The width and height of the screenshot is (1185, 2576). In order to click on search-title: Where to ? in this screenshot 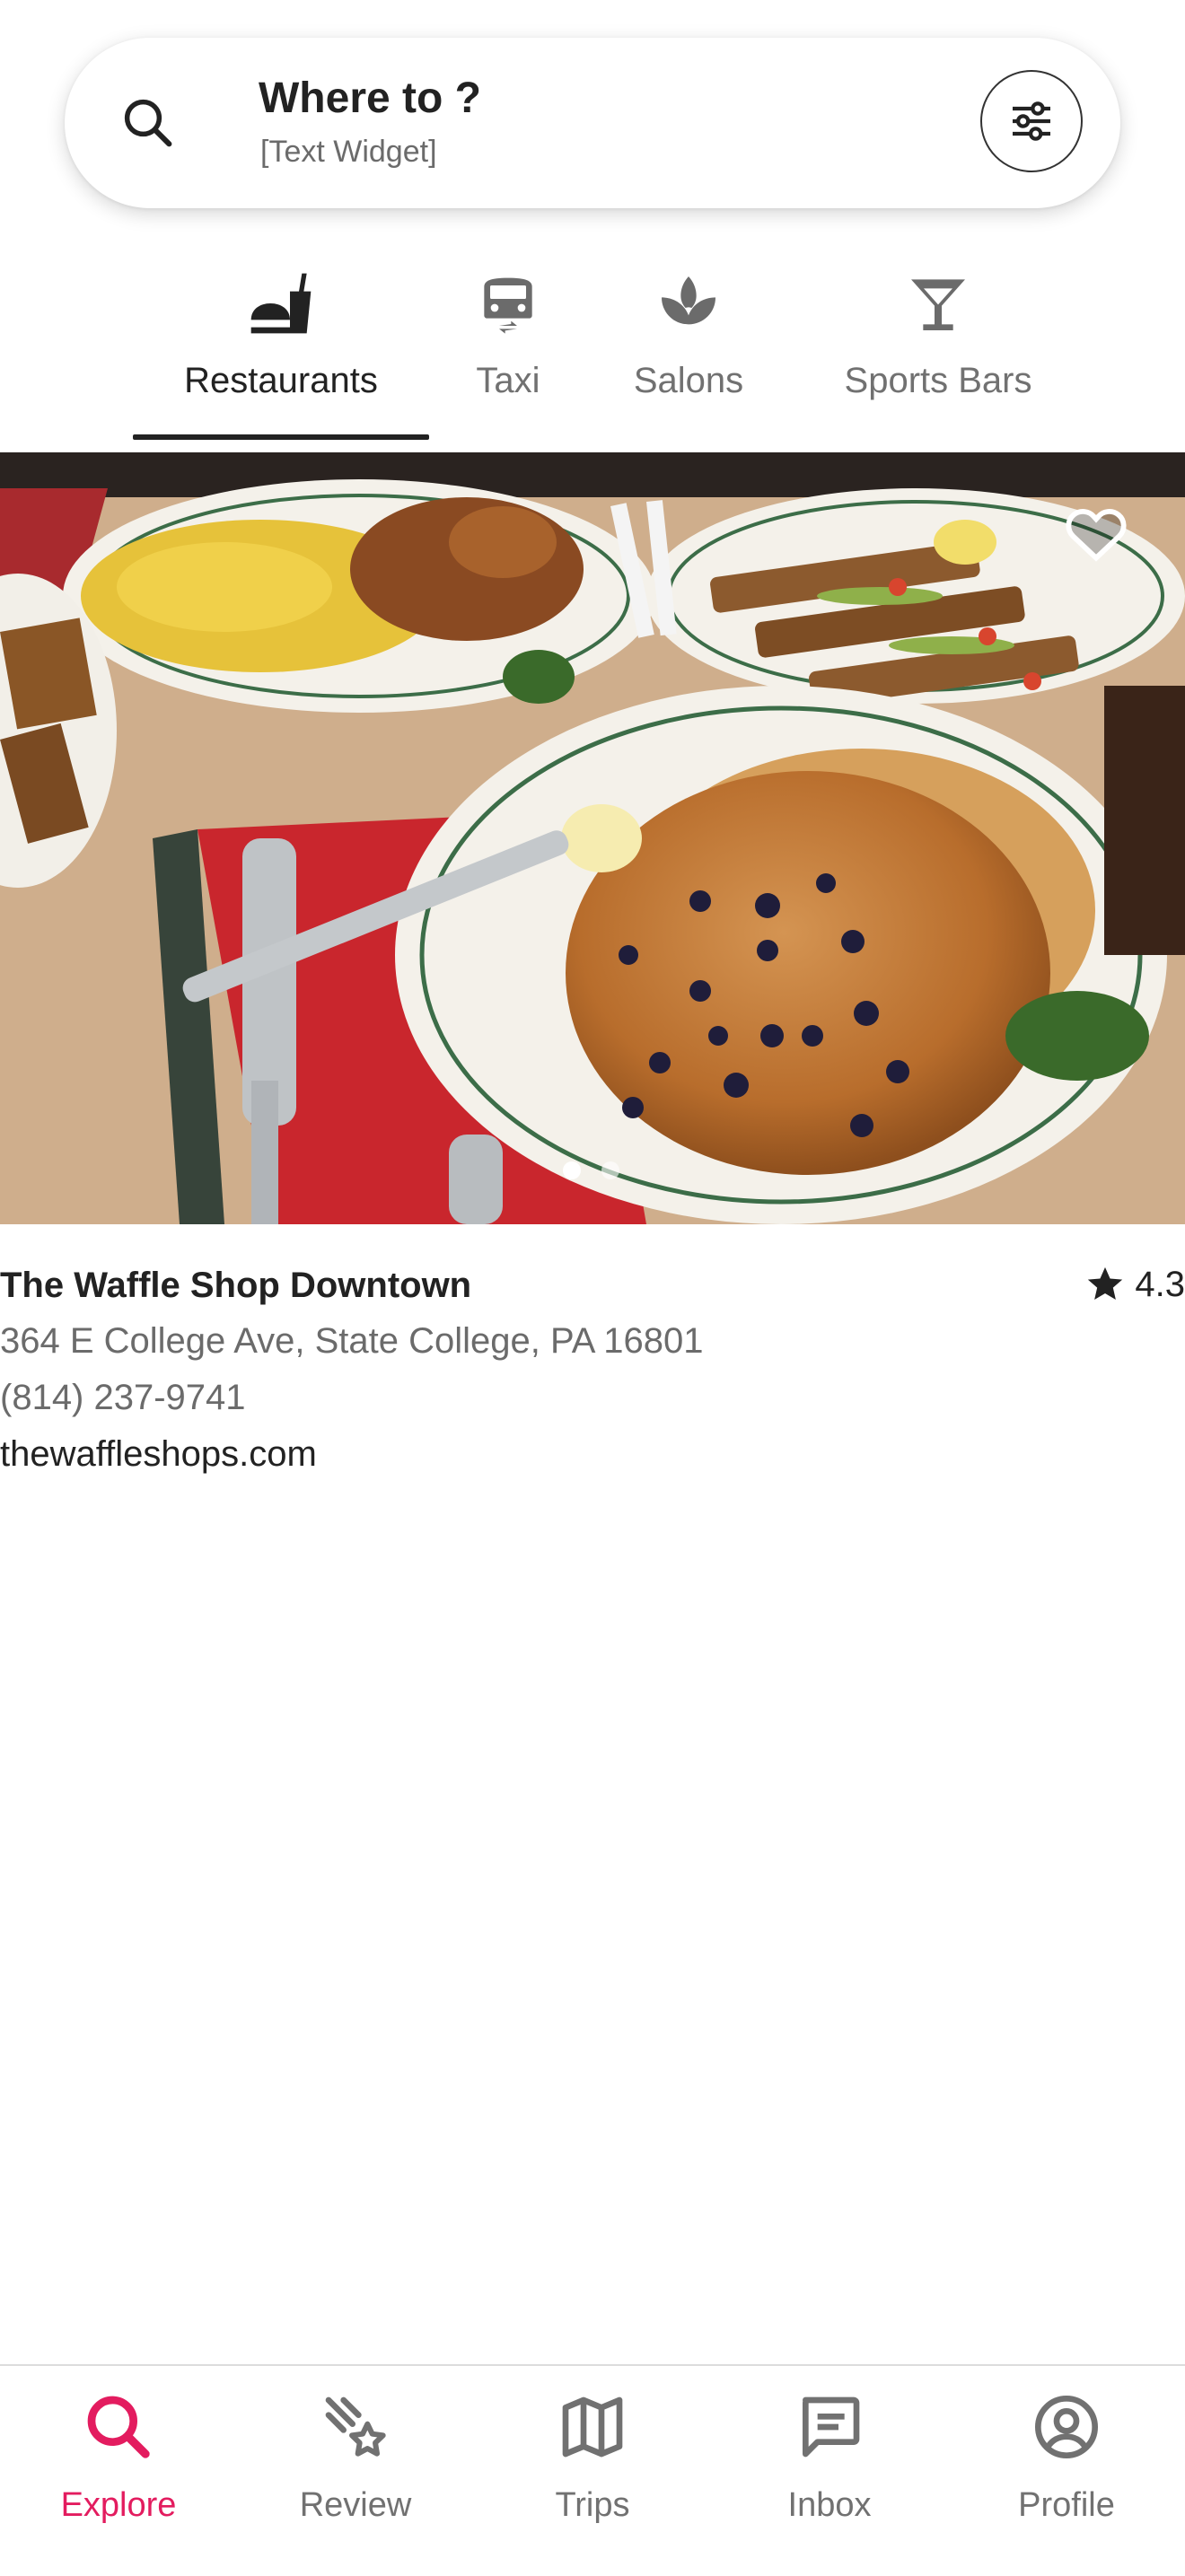, I will do `click(370, 98)`.